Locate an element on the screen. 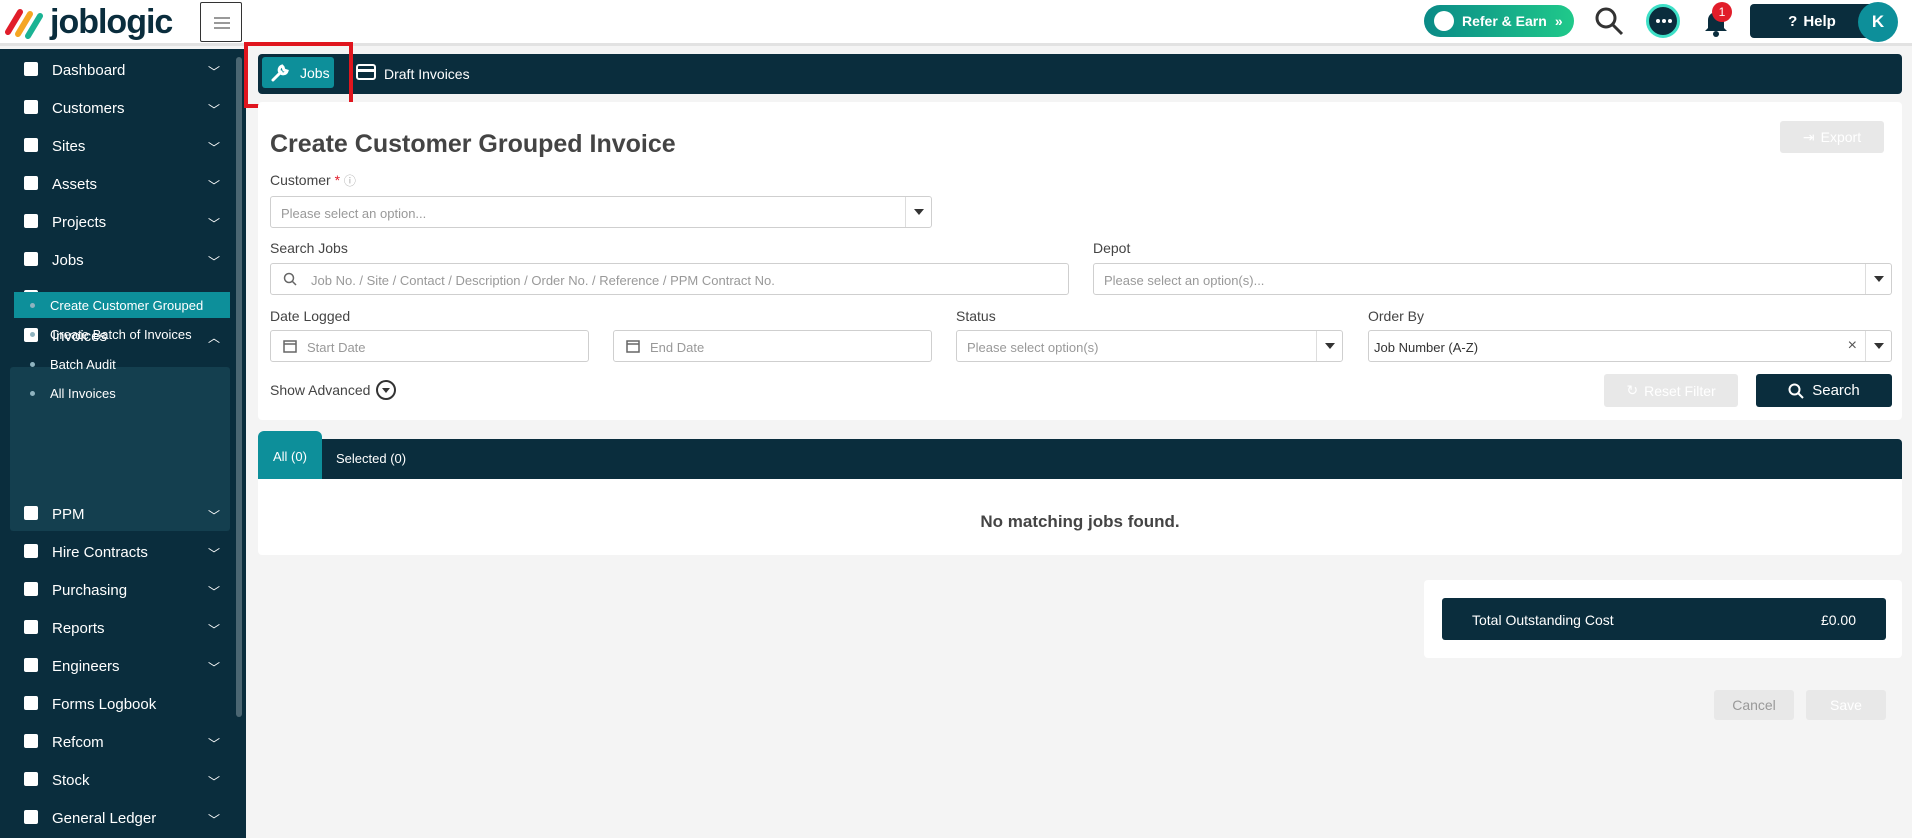 This screenshot has width=1912, height=838. clear-icon: × is located at coordinates (1852, 346).